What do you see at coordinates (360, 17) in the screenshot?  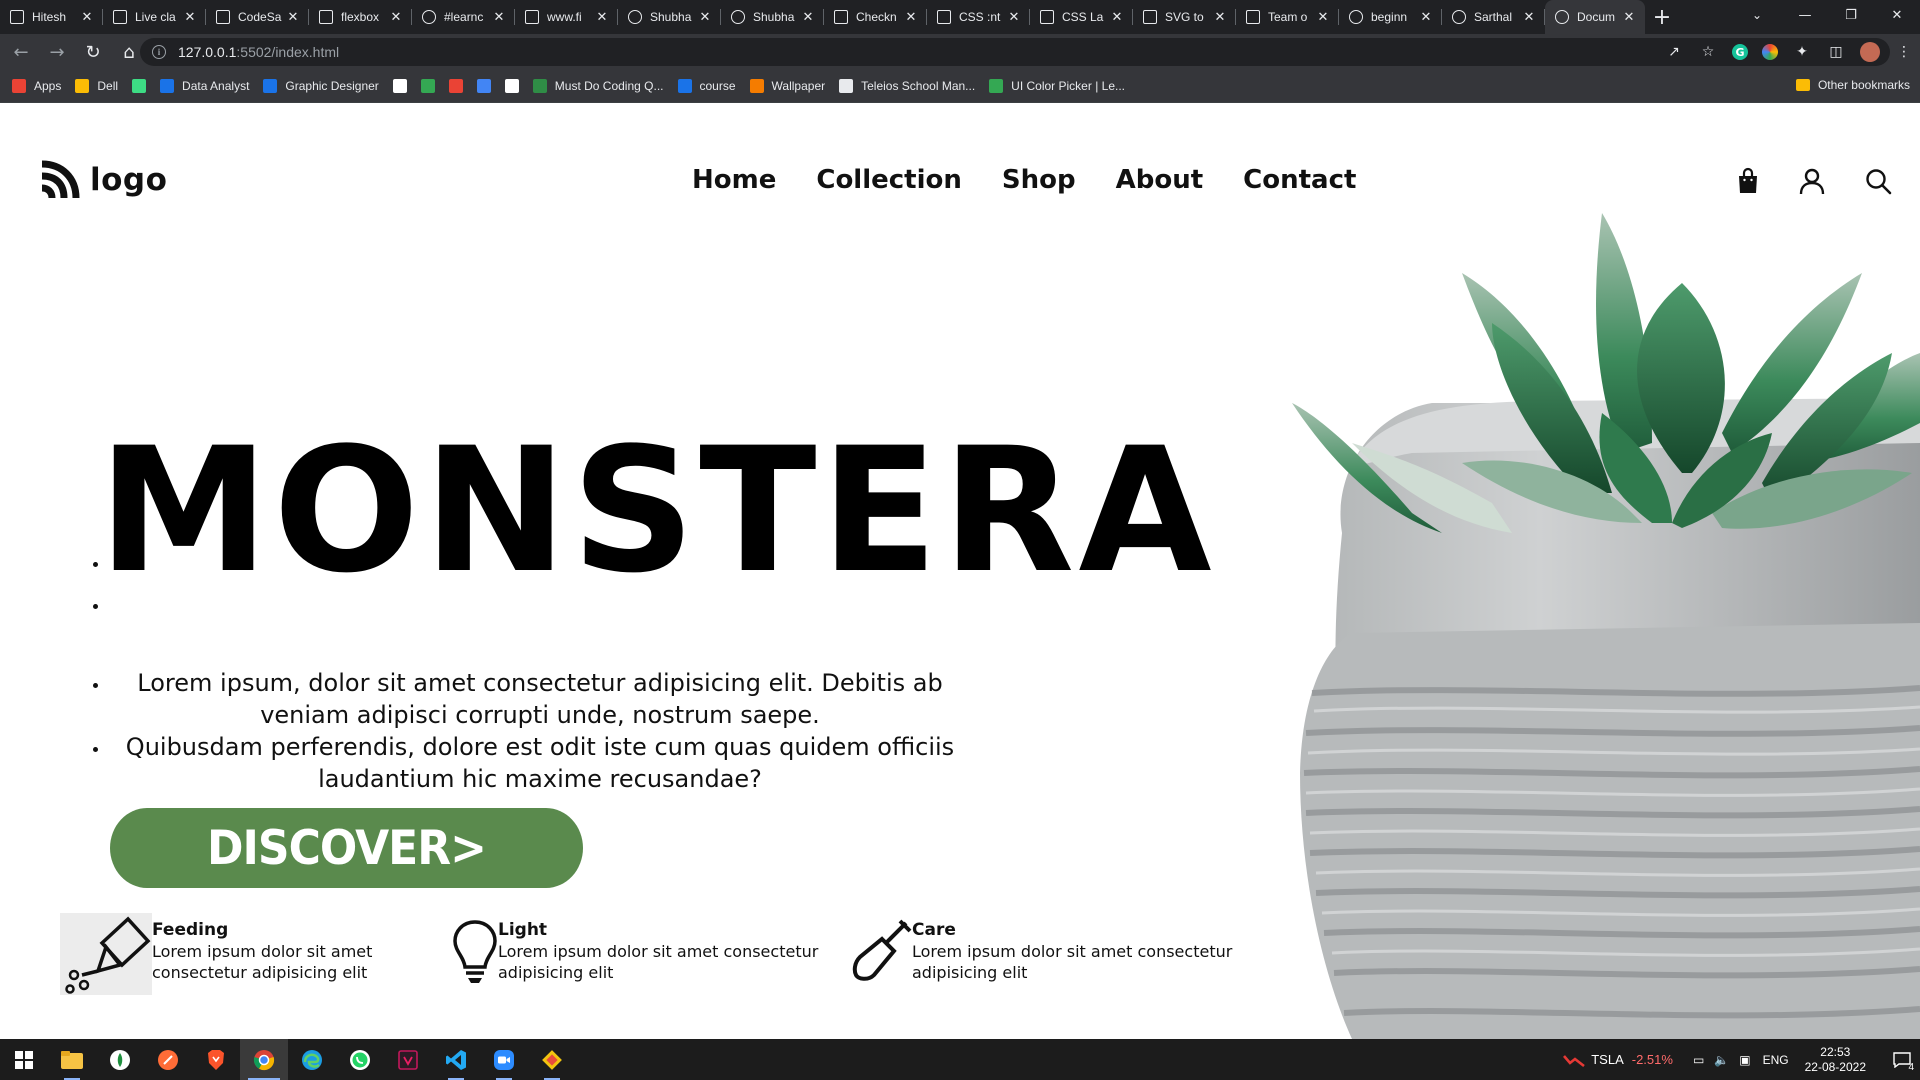 I see `tab: flexbox ✕` at bounding box center [360, 17].